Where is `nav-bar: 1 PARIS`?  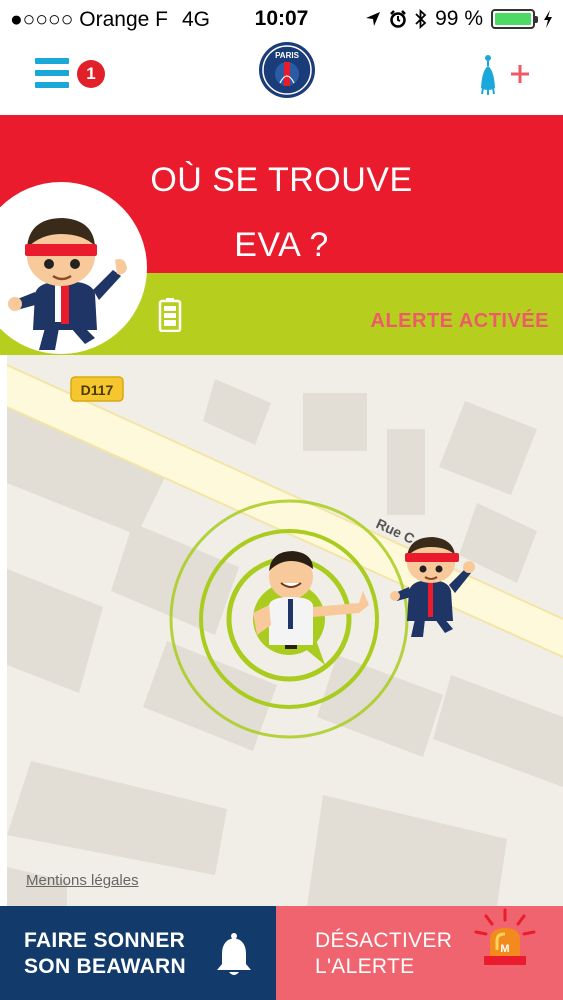
nav-bar: 1 PARIS is located at coordinates (281, 76).